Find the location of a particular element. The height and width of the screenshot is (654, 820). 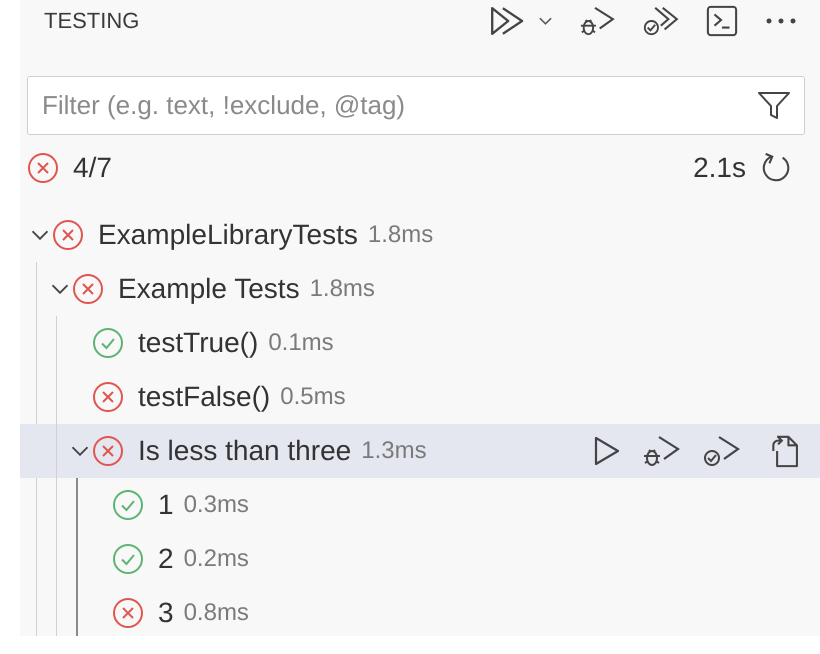

tree-item: ExampleLibraryTests 1.8ms is located at coordinates (420, 235).